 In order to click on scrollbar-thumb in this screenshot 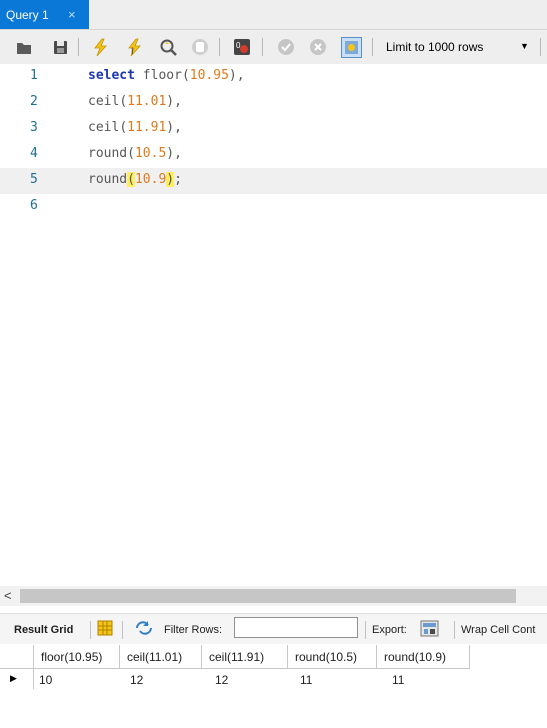, I will do `click(268, 596)`.